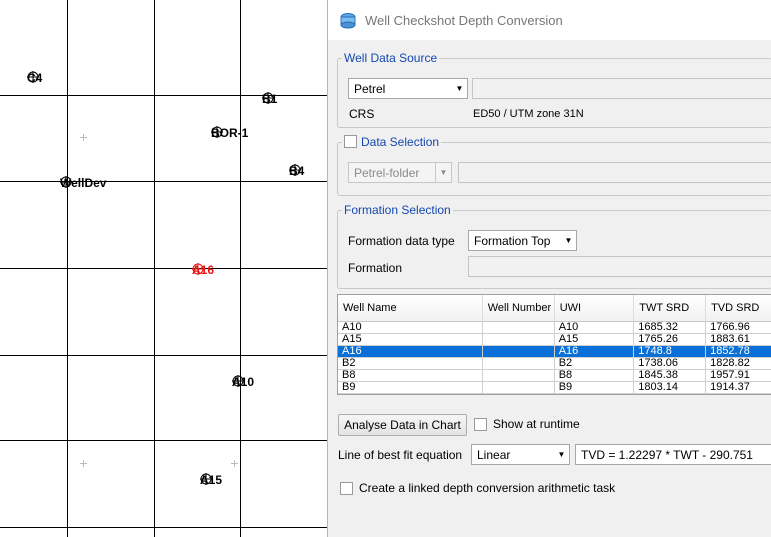  What do you see at coordinates (738, 375) in the screenshot?
I see `table-cell: 1957.91` at bounding box center [738, 375].